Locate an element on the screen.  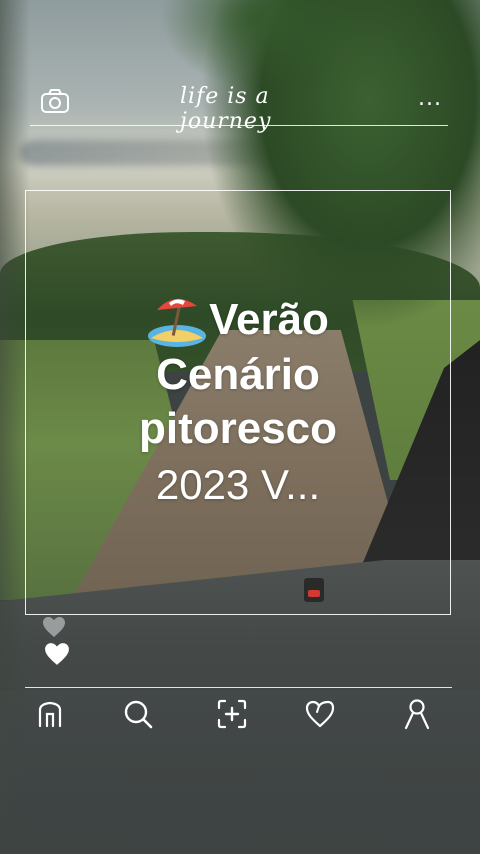
tree-foliage-top is located at coordinates (260, 45).